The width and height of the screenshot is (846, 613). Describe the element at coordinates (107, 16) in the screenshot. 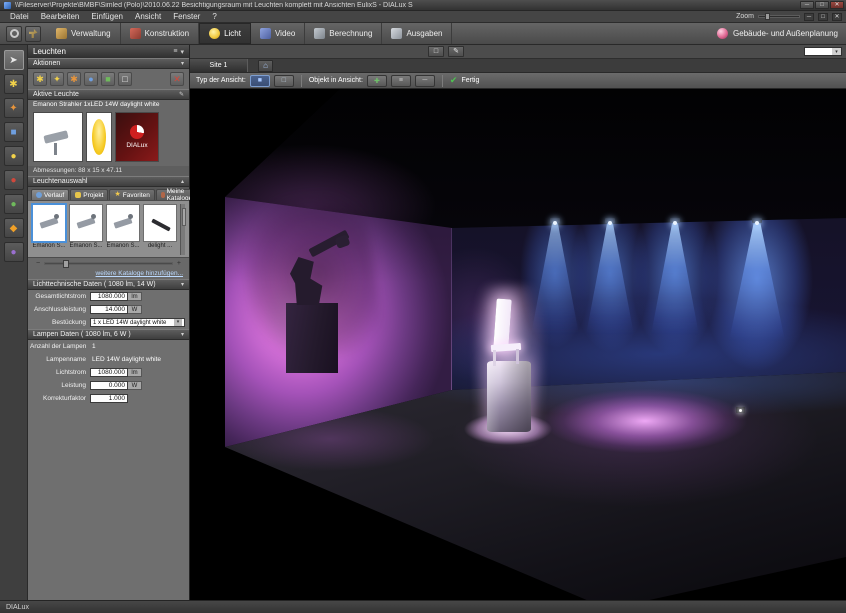

I see `menu-einfuegen: Einfügen` at that location.